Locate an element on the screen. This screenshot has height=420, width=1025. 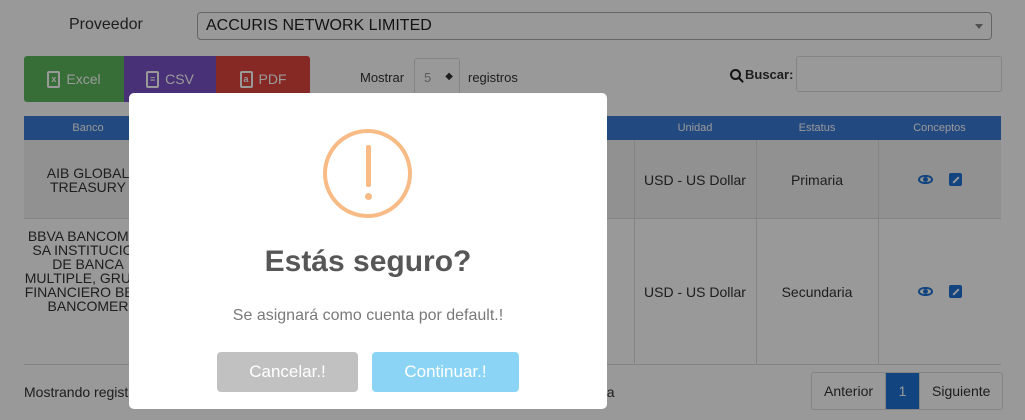
dialog-text: Se asignará como cuenta por default.! is located at coordinates (368, 315).